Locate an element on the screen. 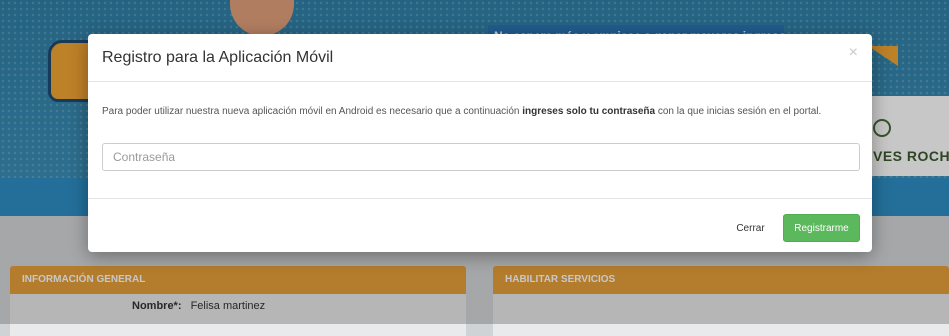 This screenshot has height=336, width=949. modal-title: Registro para la Aplicación Móvil is located at coordinates (218, 57).